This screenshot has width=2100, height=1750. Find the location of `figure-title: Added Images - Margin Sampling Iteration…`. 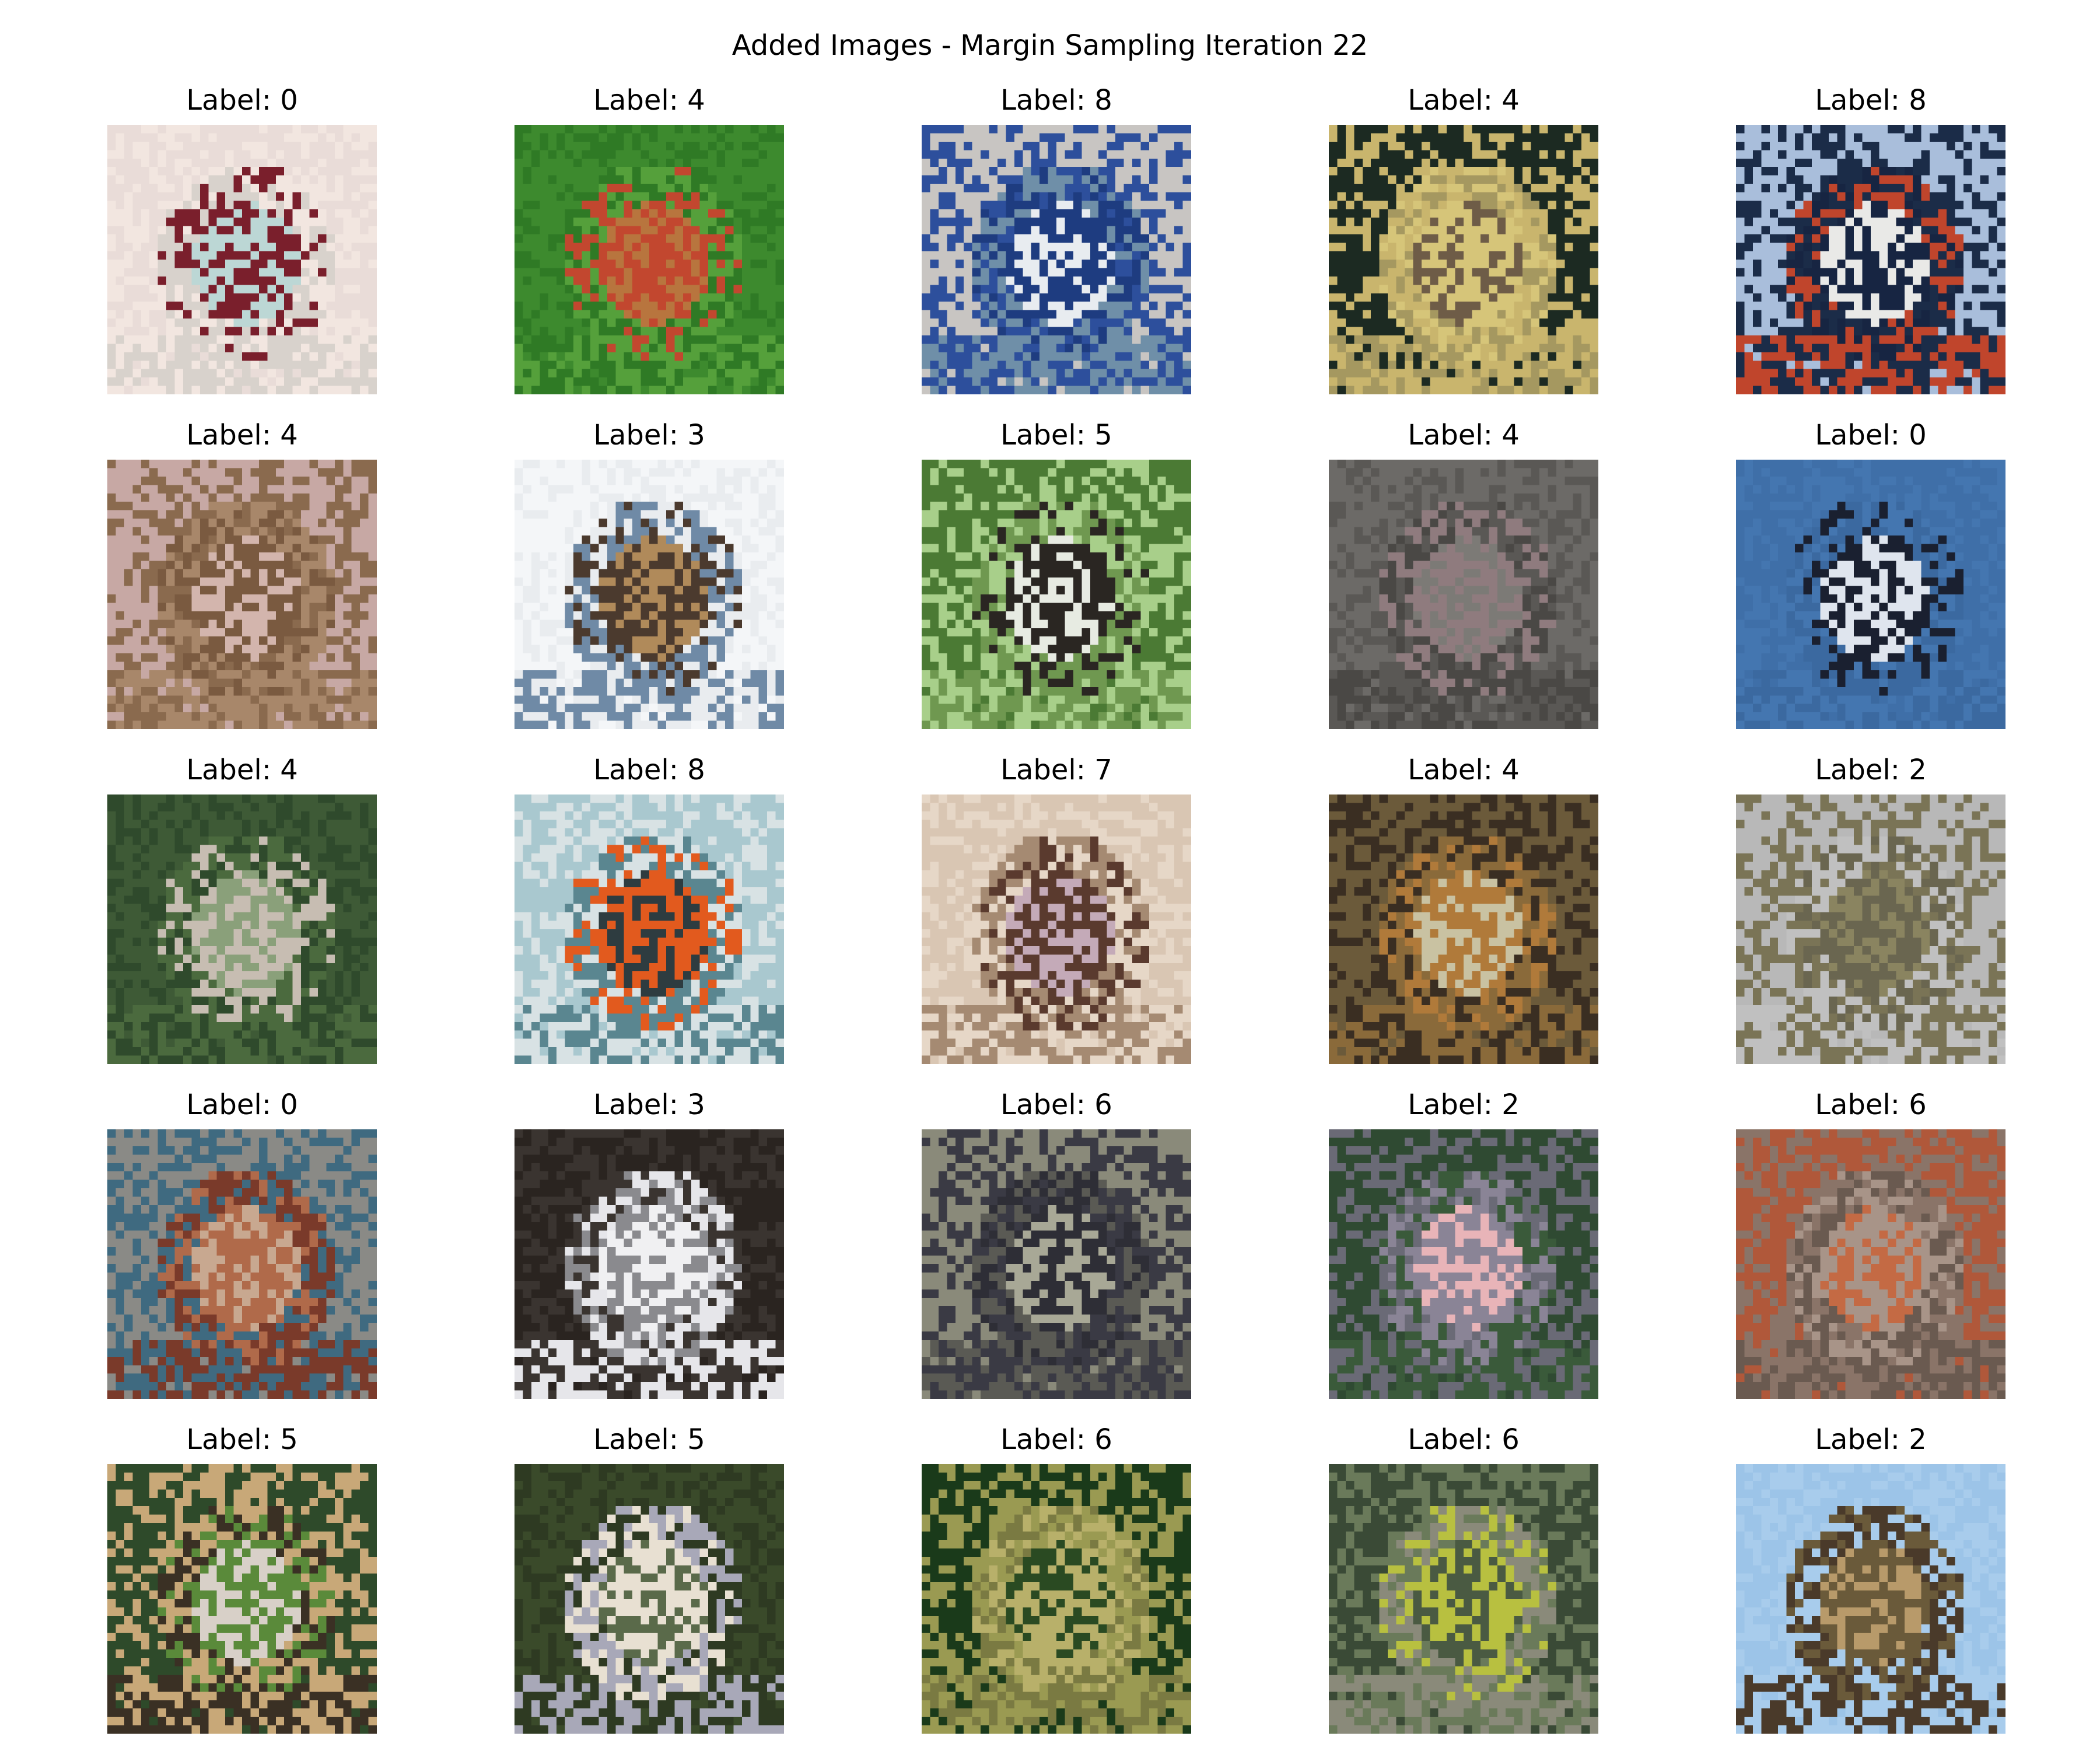

figure-title: Added Images - Margin Sampling Iteration… is located at coordinates (1050, 45).